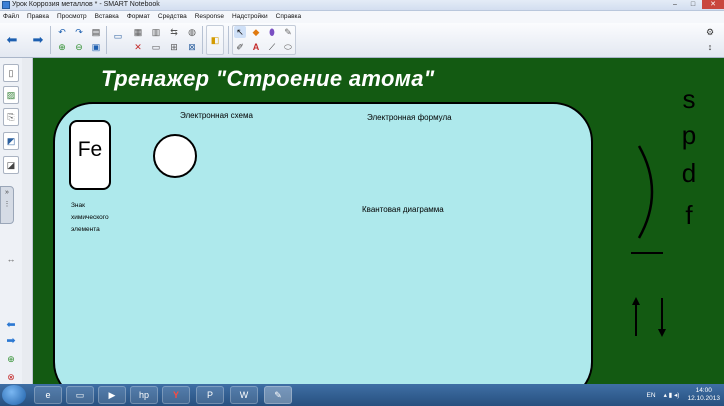  What do you see at coordinates (11, 73) in the screenshot?
I see `page-sorter-tab-icon: ▯` at bounding box center [11, 73].